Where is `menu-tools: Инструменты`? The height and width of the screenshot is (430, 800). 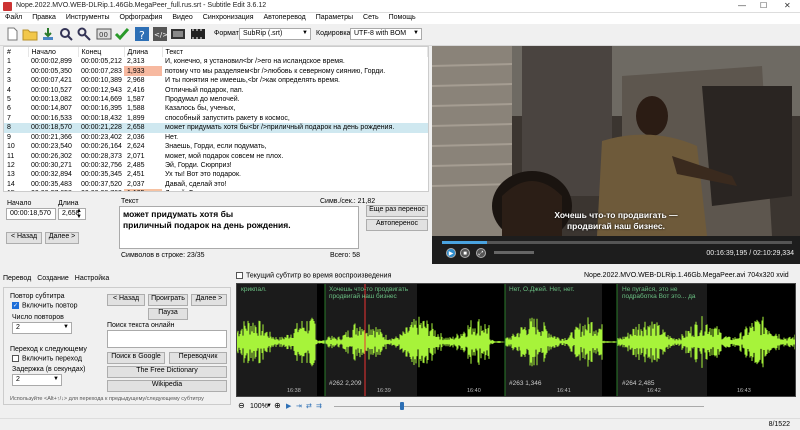
menu-tools: Инструменты is located at coordinates (88, 17).